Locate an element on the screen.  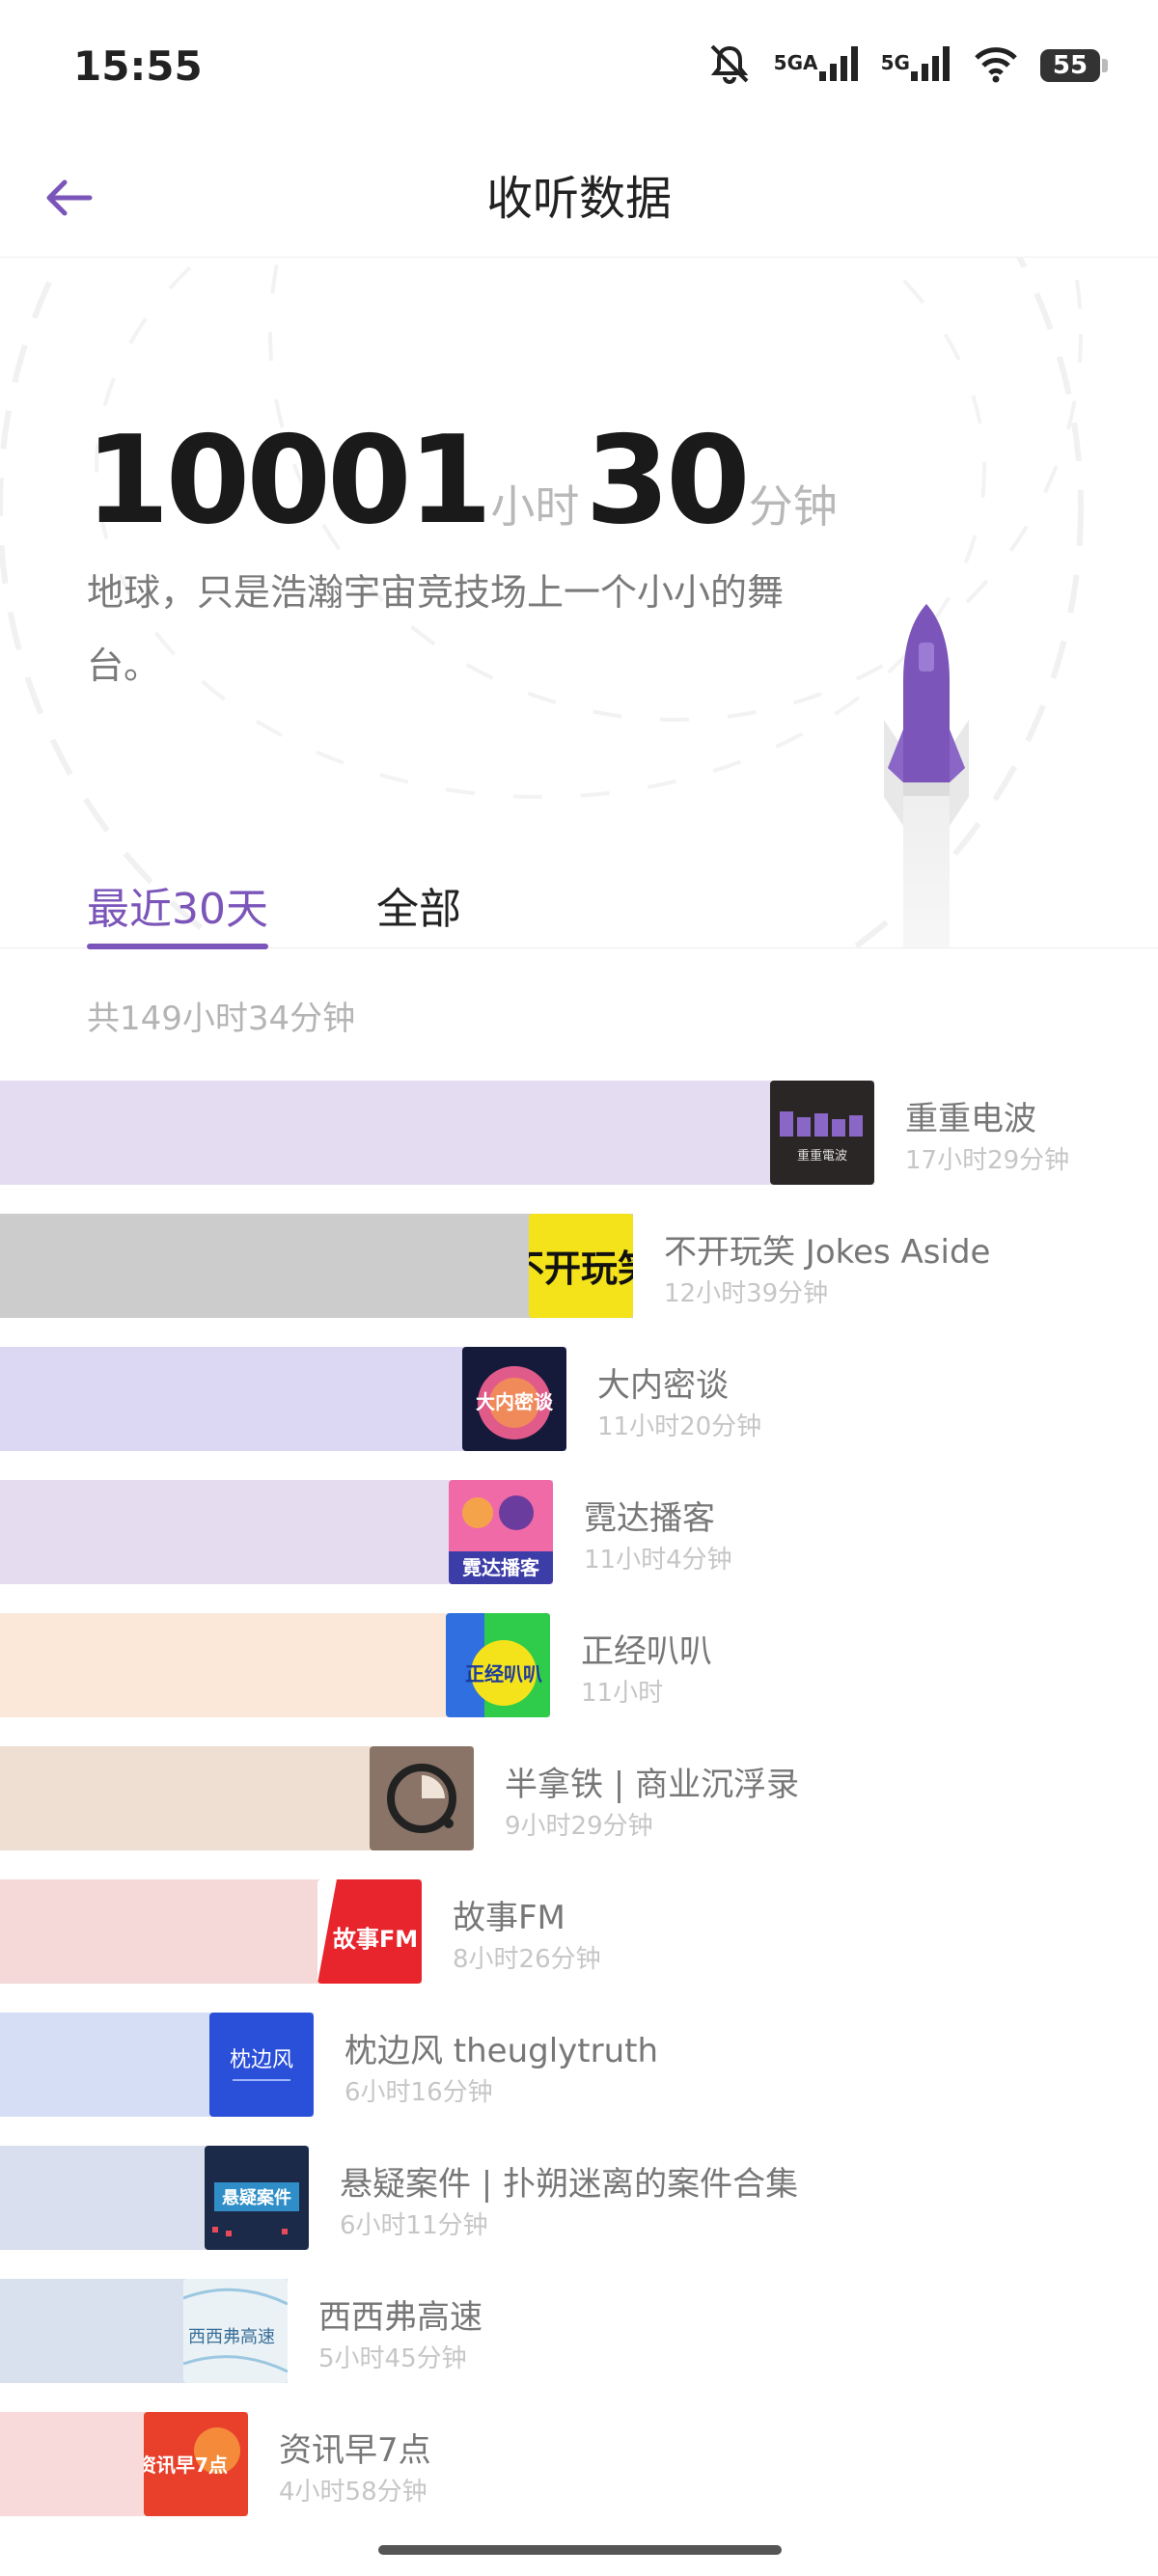
podcast-name: 枕边风 theuglytruth is located at coordinates (502, 2051).